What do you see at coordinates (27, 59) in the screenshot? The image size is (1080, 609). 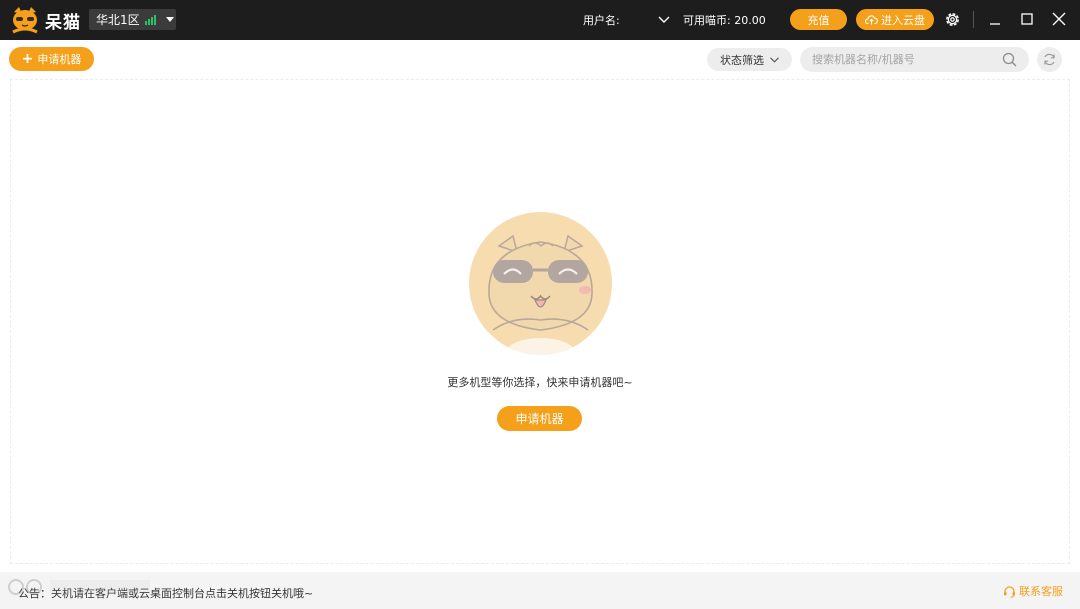 I see `plus-icon: +` at bounding box center [27, 59].